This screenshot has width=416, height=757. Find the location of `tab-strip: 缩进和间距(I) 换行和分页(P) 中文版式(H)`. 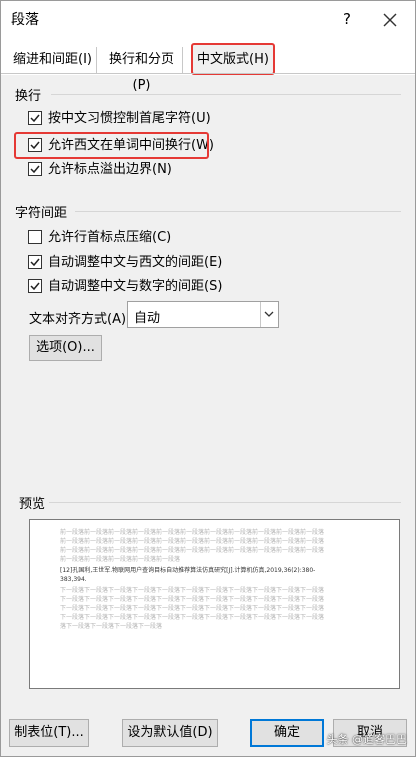

tab-strip: 缩进和间距(I) 换行和分页(P) 中文版式(H) is located at coordinates (208, 66).